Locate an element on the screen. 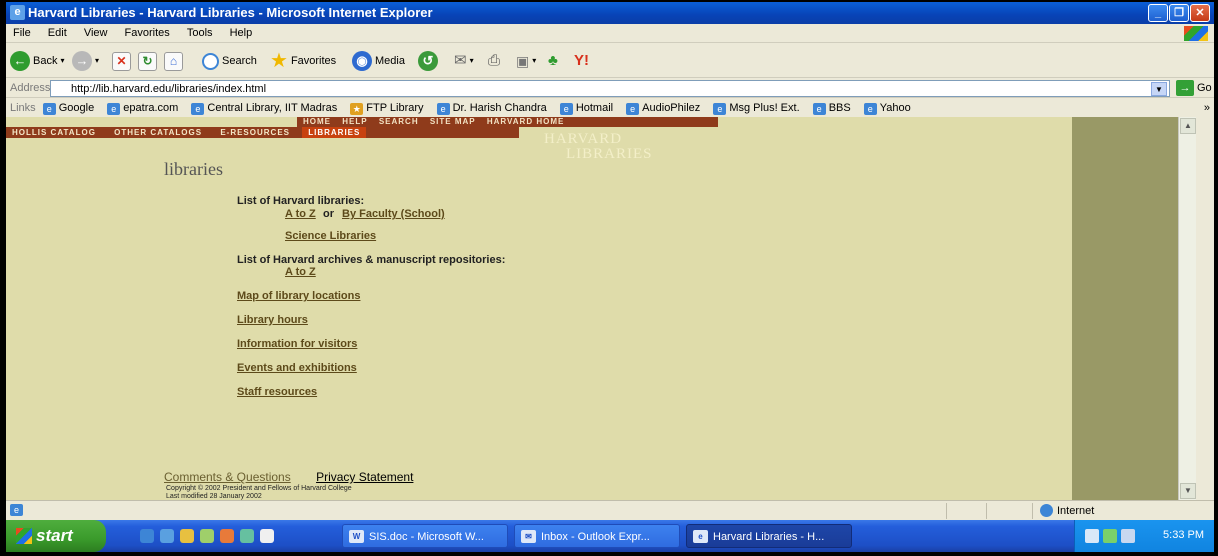  menu-favorites: Favorites is located at coordinates (147, 33).